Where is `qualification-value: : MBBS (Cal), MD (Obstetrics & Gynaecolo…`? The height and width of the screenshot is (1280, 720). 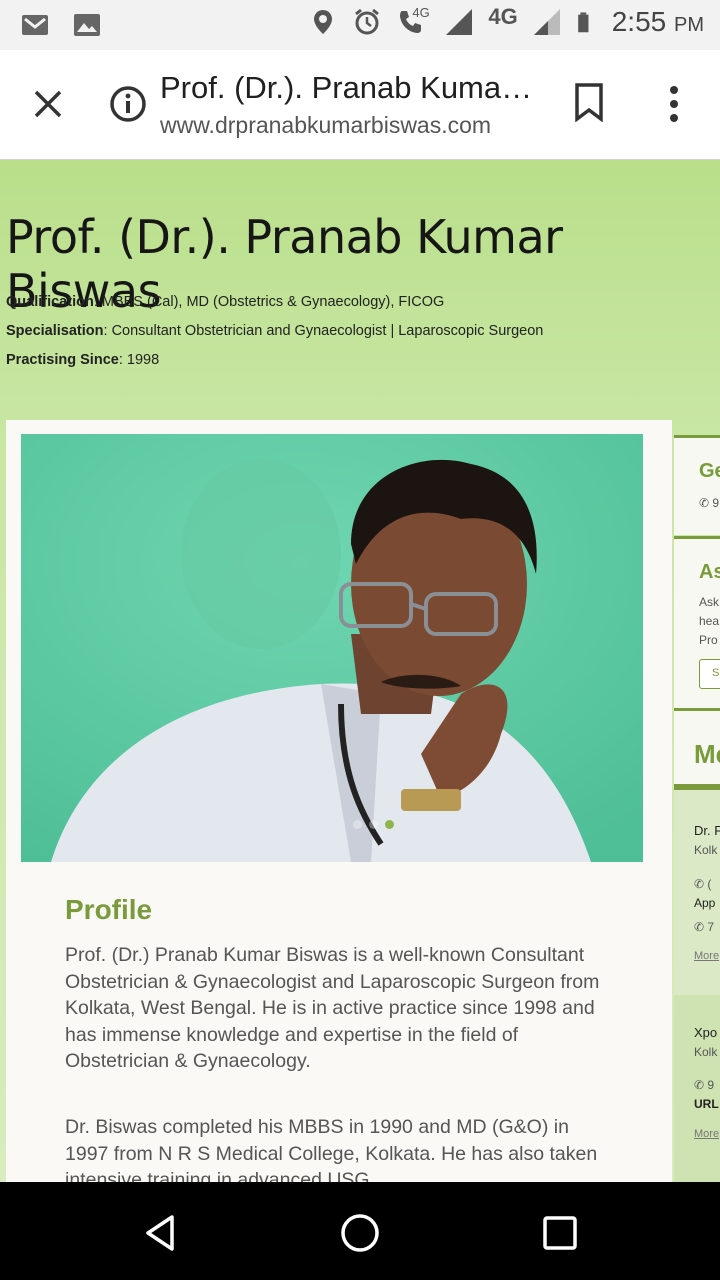
qualification-value: : MBBS (Cal), MD (Obstetrics & Gynaecolo… is located at coordinates (269, 302).